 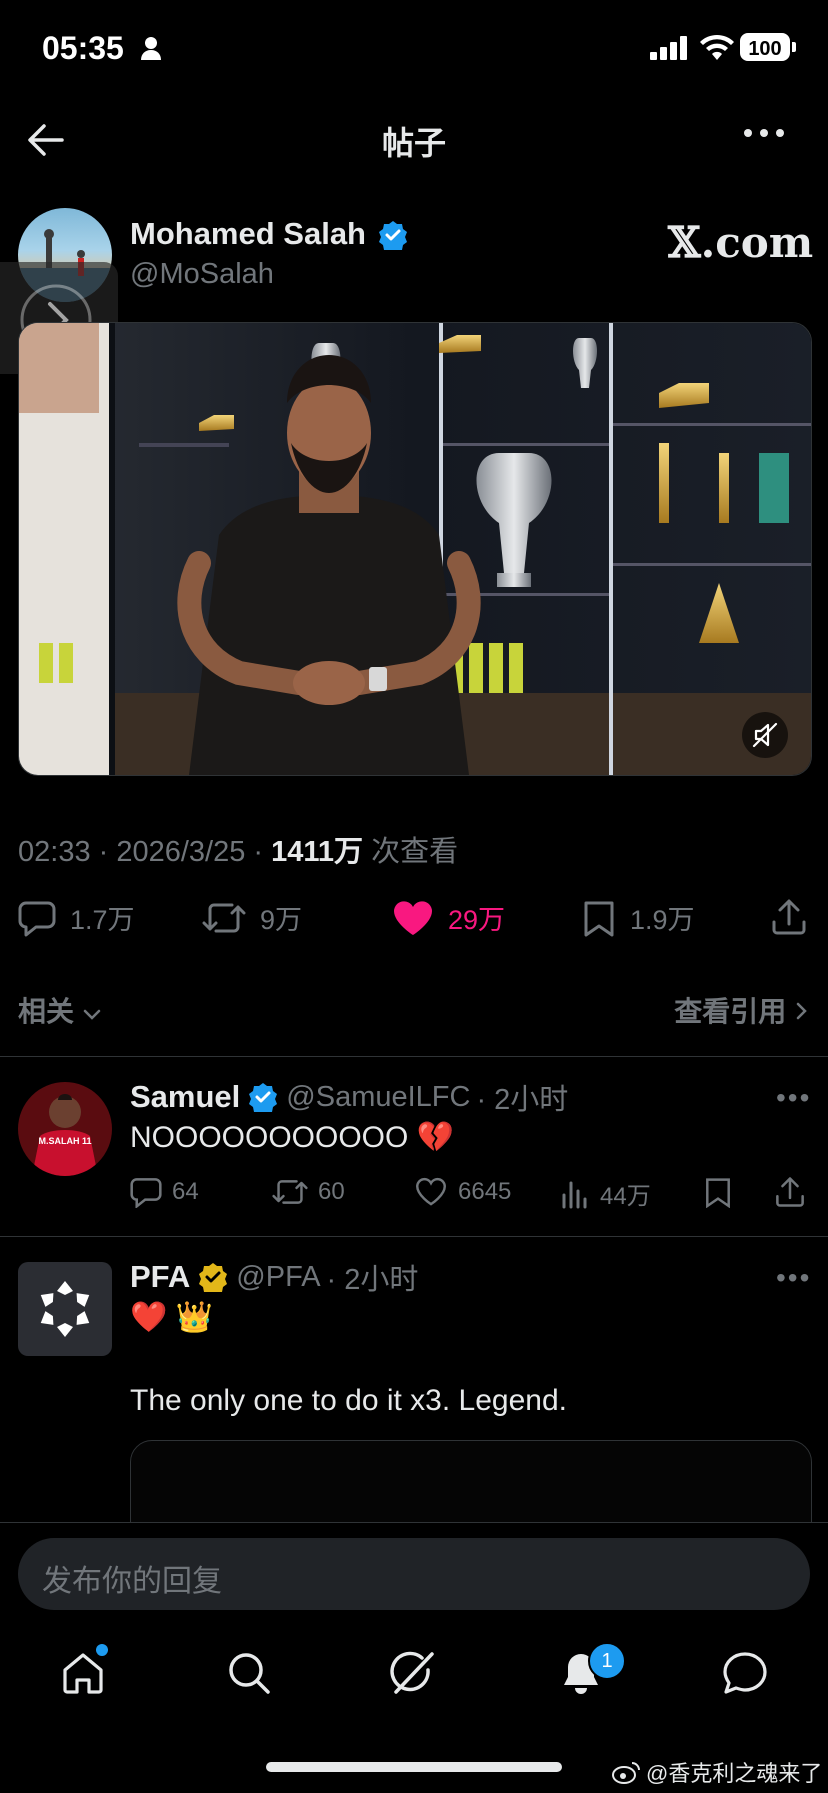 I want to click on weibo-icon, so click(x=626, y=1773).